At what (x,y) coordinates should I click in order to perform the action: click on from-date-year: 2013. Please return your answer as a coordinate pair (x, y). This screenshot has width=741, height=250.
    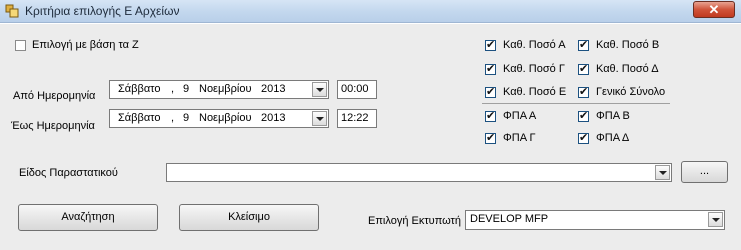
    Looking at the image, I should click on (273, 89).